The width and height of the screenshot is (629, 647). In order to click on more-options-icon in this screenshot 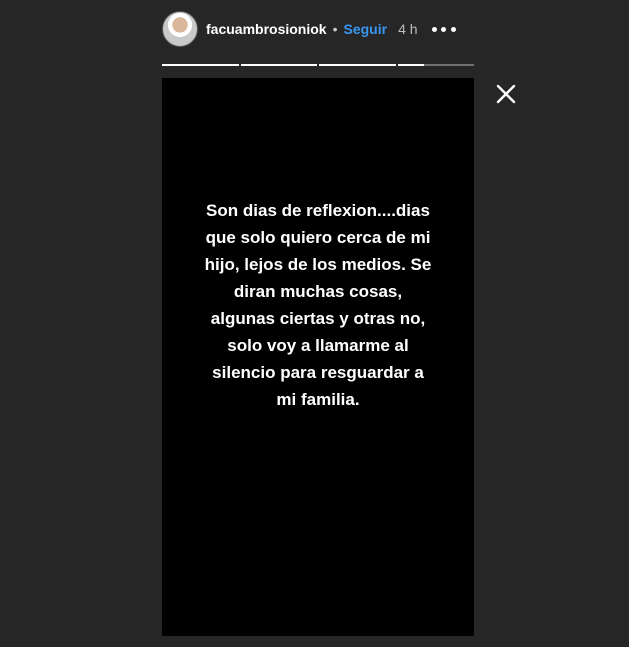, I will do `click(443, 29)`.